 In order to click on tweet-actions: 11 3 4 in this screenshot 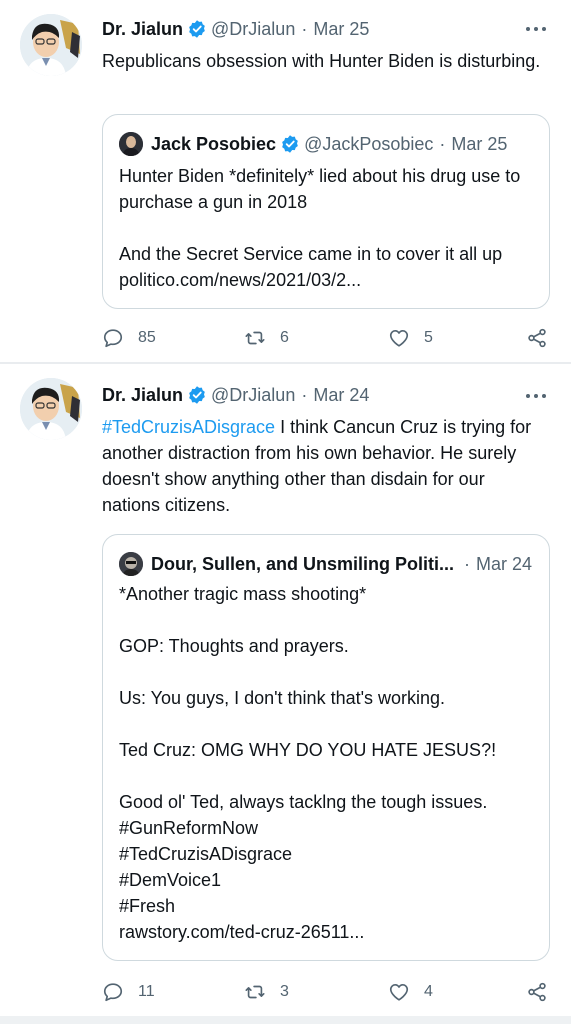, I will do `click(327, 992)`.